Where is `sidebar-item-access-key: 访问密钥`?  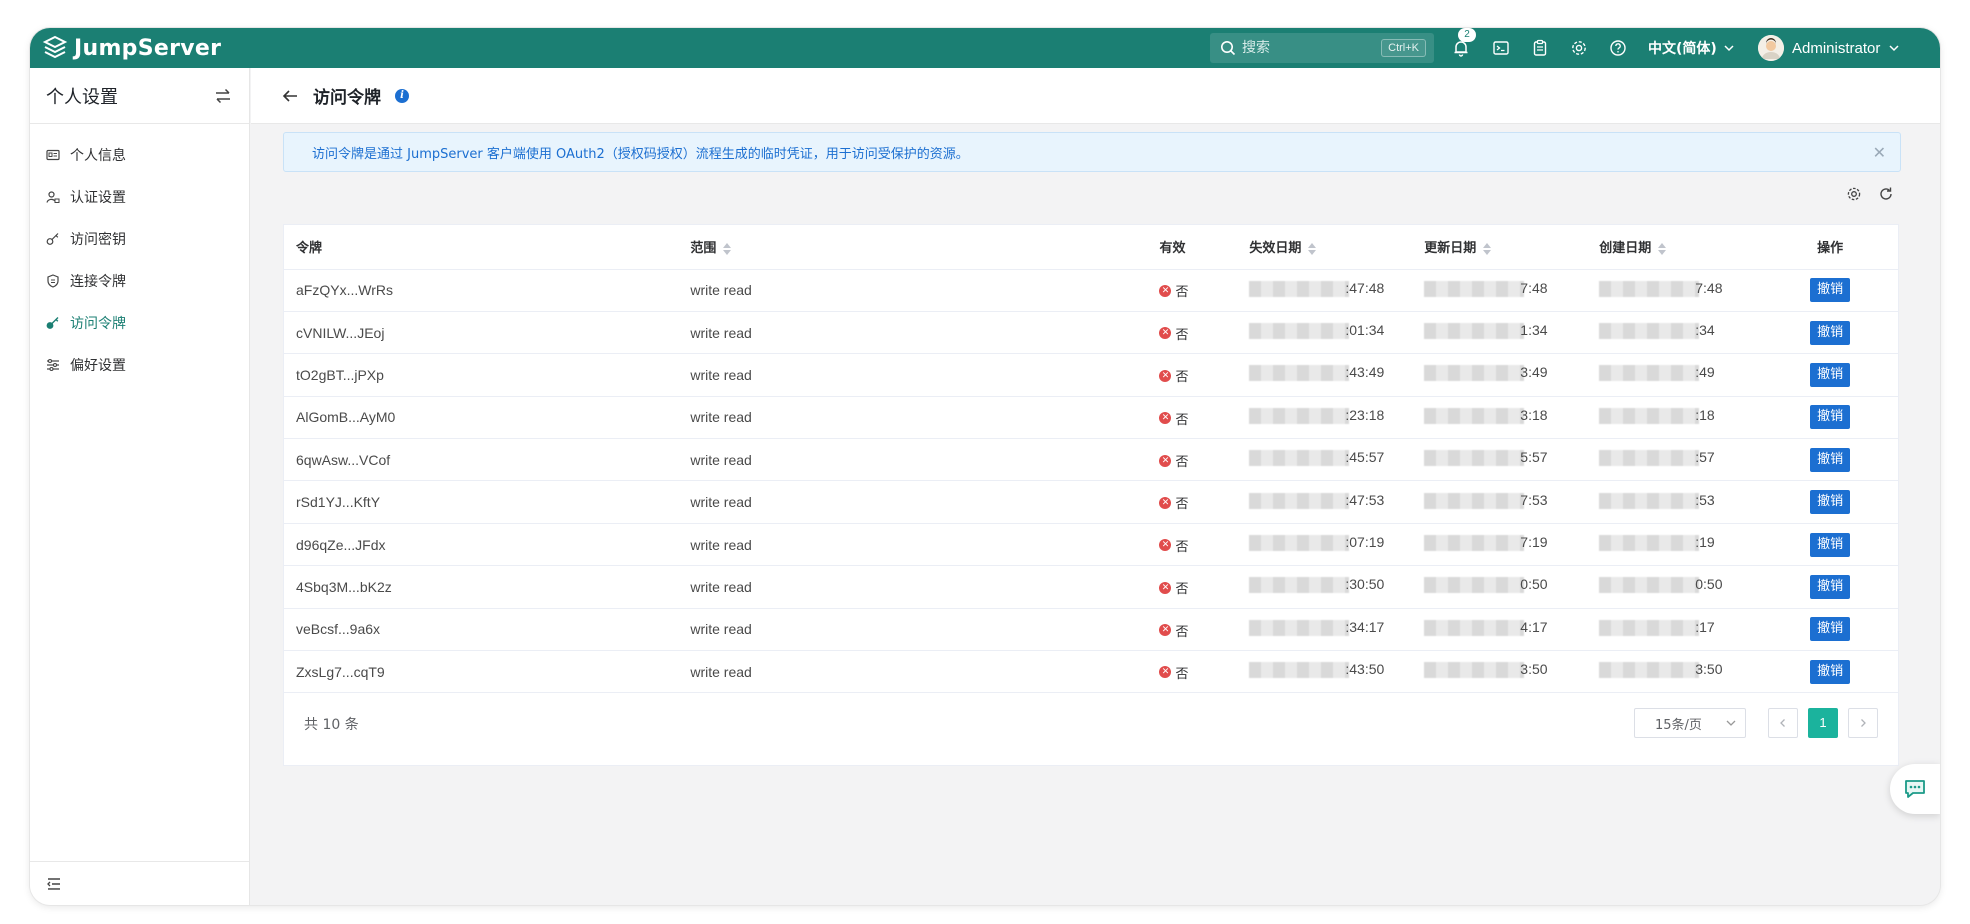
sidebar-item-access-key: 访问密钥 is located at coordinates (139, 239).